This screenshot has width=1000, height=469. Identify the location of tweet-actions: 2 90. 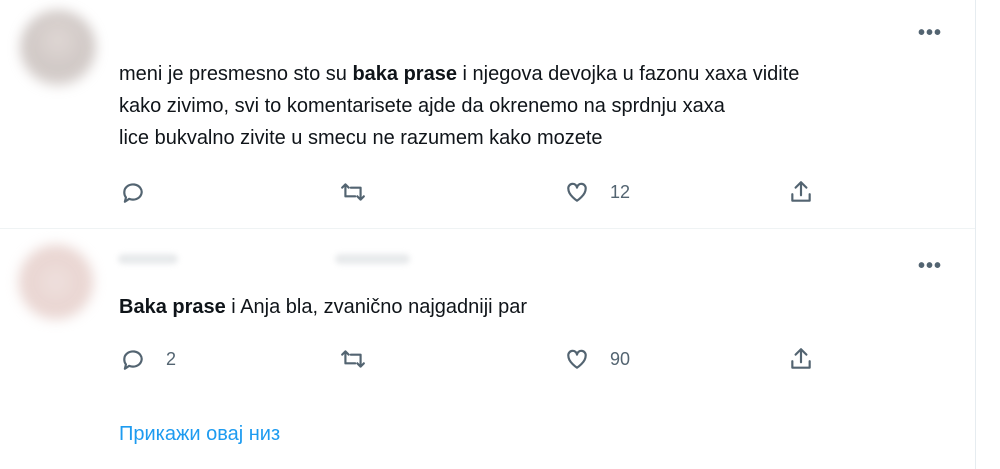
(487, 359).